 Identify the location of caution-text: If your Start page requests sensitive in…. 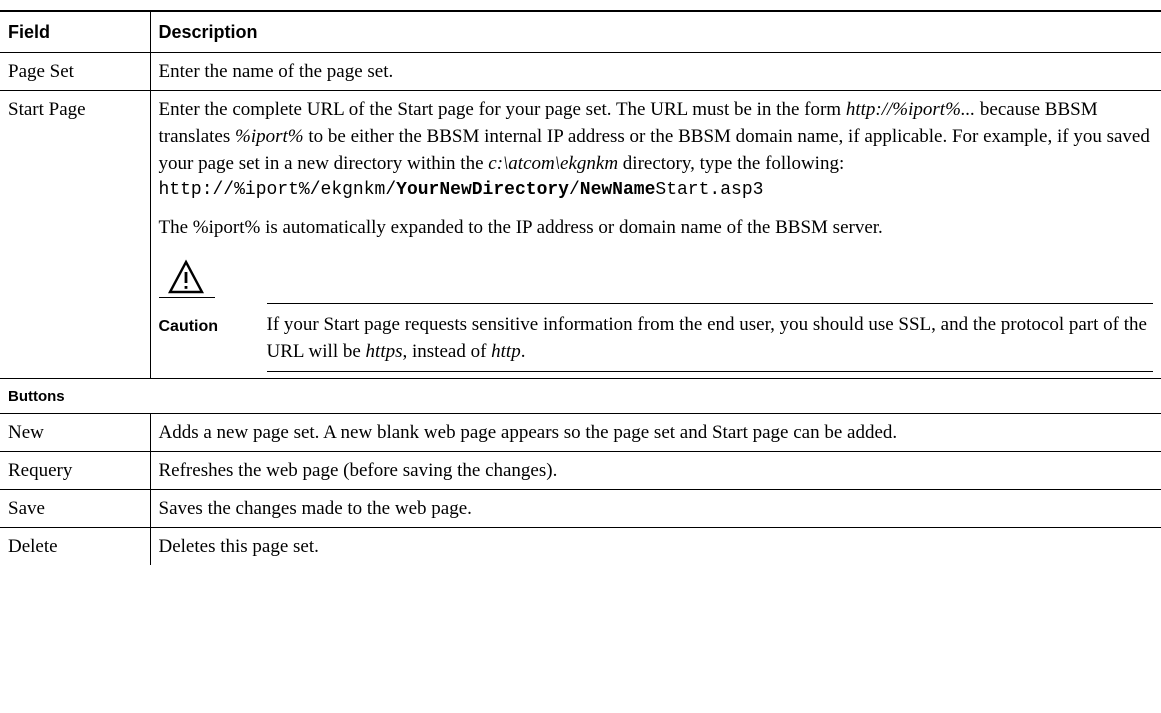
(710, 338).